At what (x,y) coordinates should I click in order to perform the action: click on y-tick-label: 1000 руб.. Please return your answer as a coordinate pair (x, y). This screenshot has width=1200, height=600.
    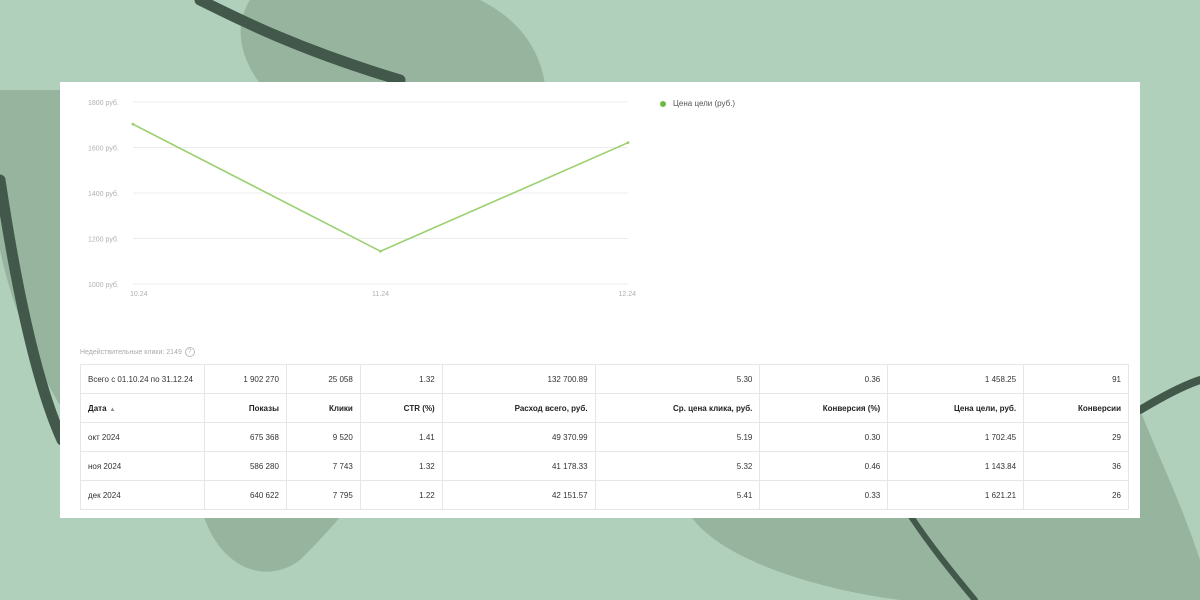
    Looking at the image, I should click on (103, 285).